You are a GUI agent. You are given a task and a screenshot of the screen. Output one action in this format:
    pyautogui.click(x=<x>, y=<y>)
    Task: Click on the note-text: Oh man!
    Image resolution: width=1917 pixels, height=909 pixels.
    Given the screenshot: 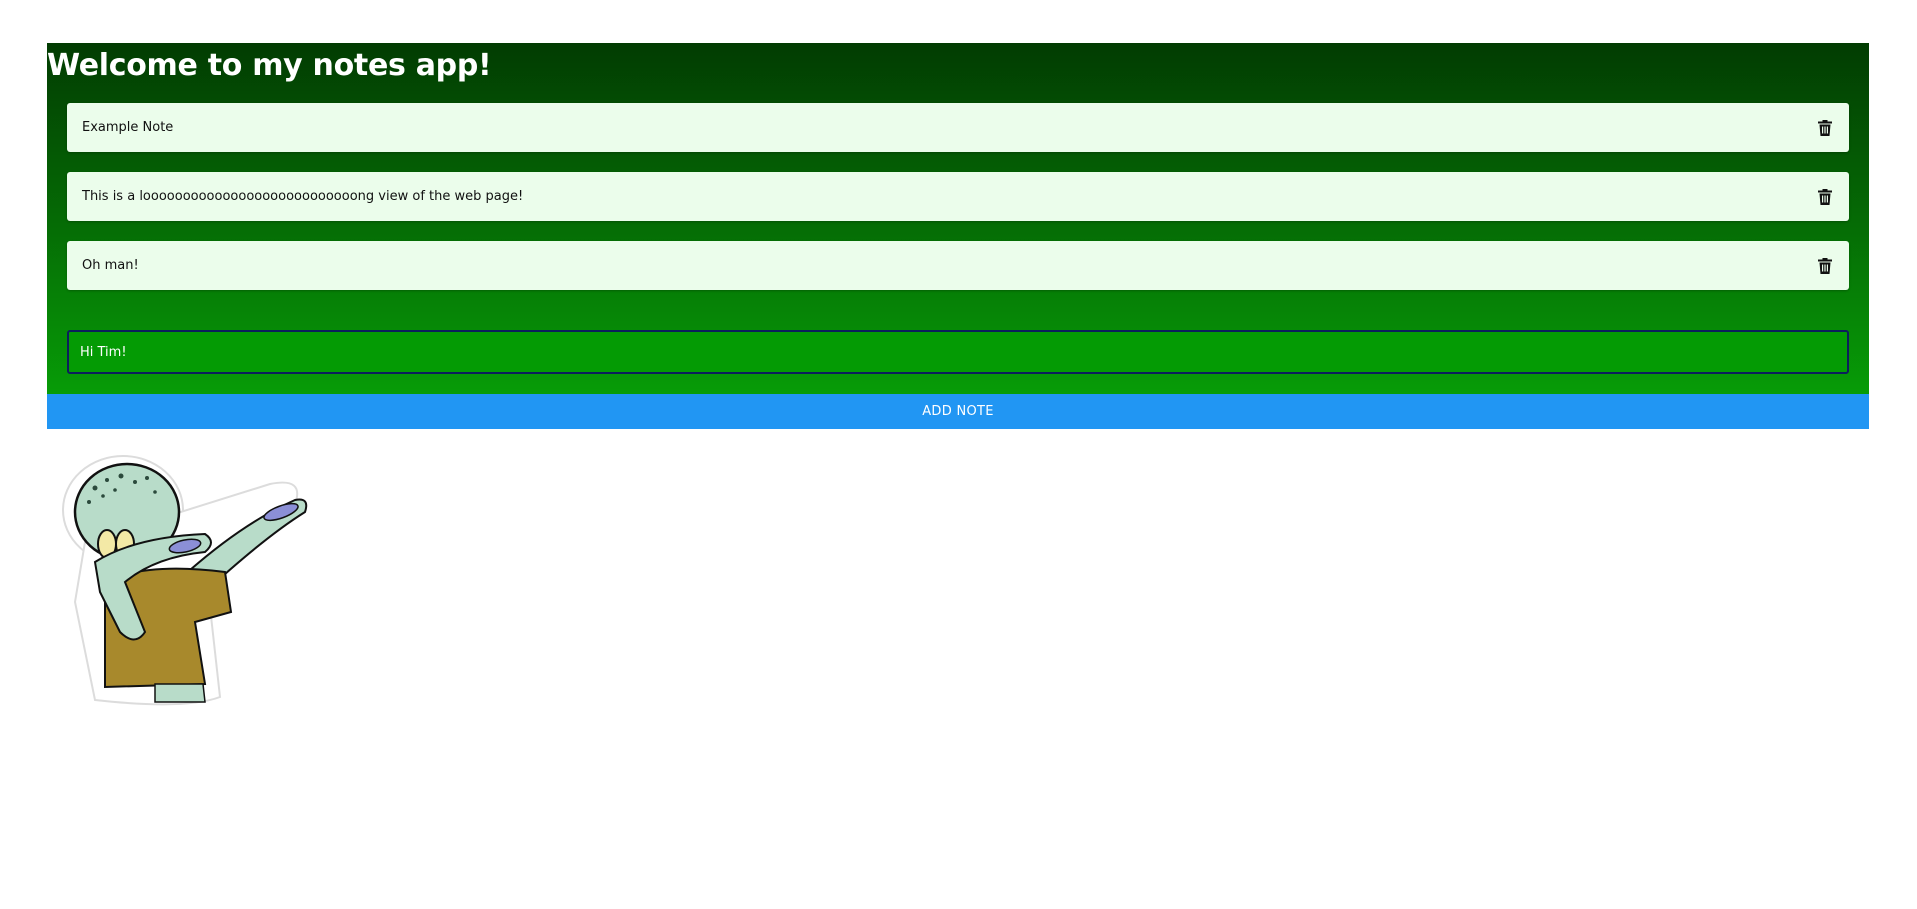 What is the action you would take?
    pyautogui.click(x=110, y=265)
    